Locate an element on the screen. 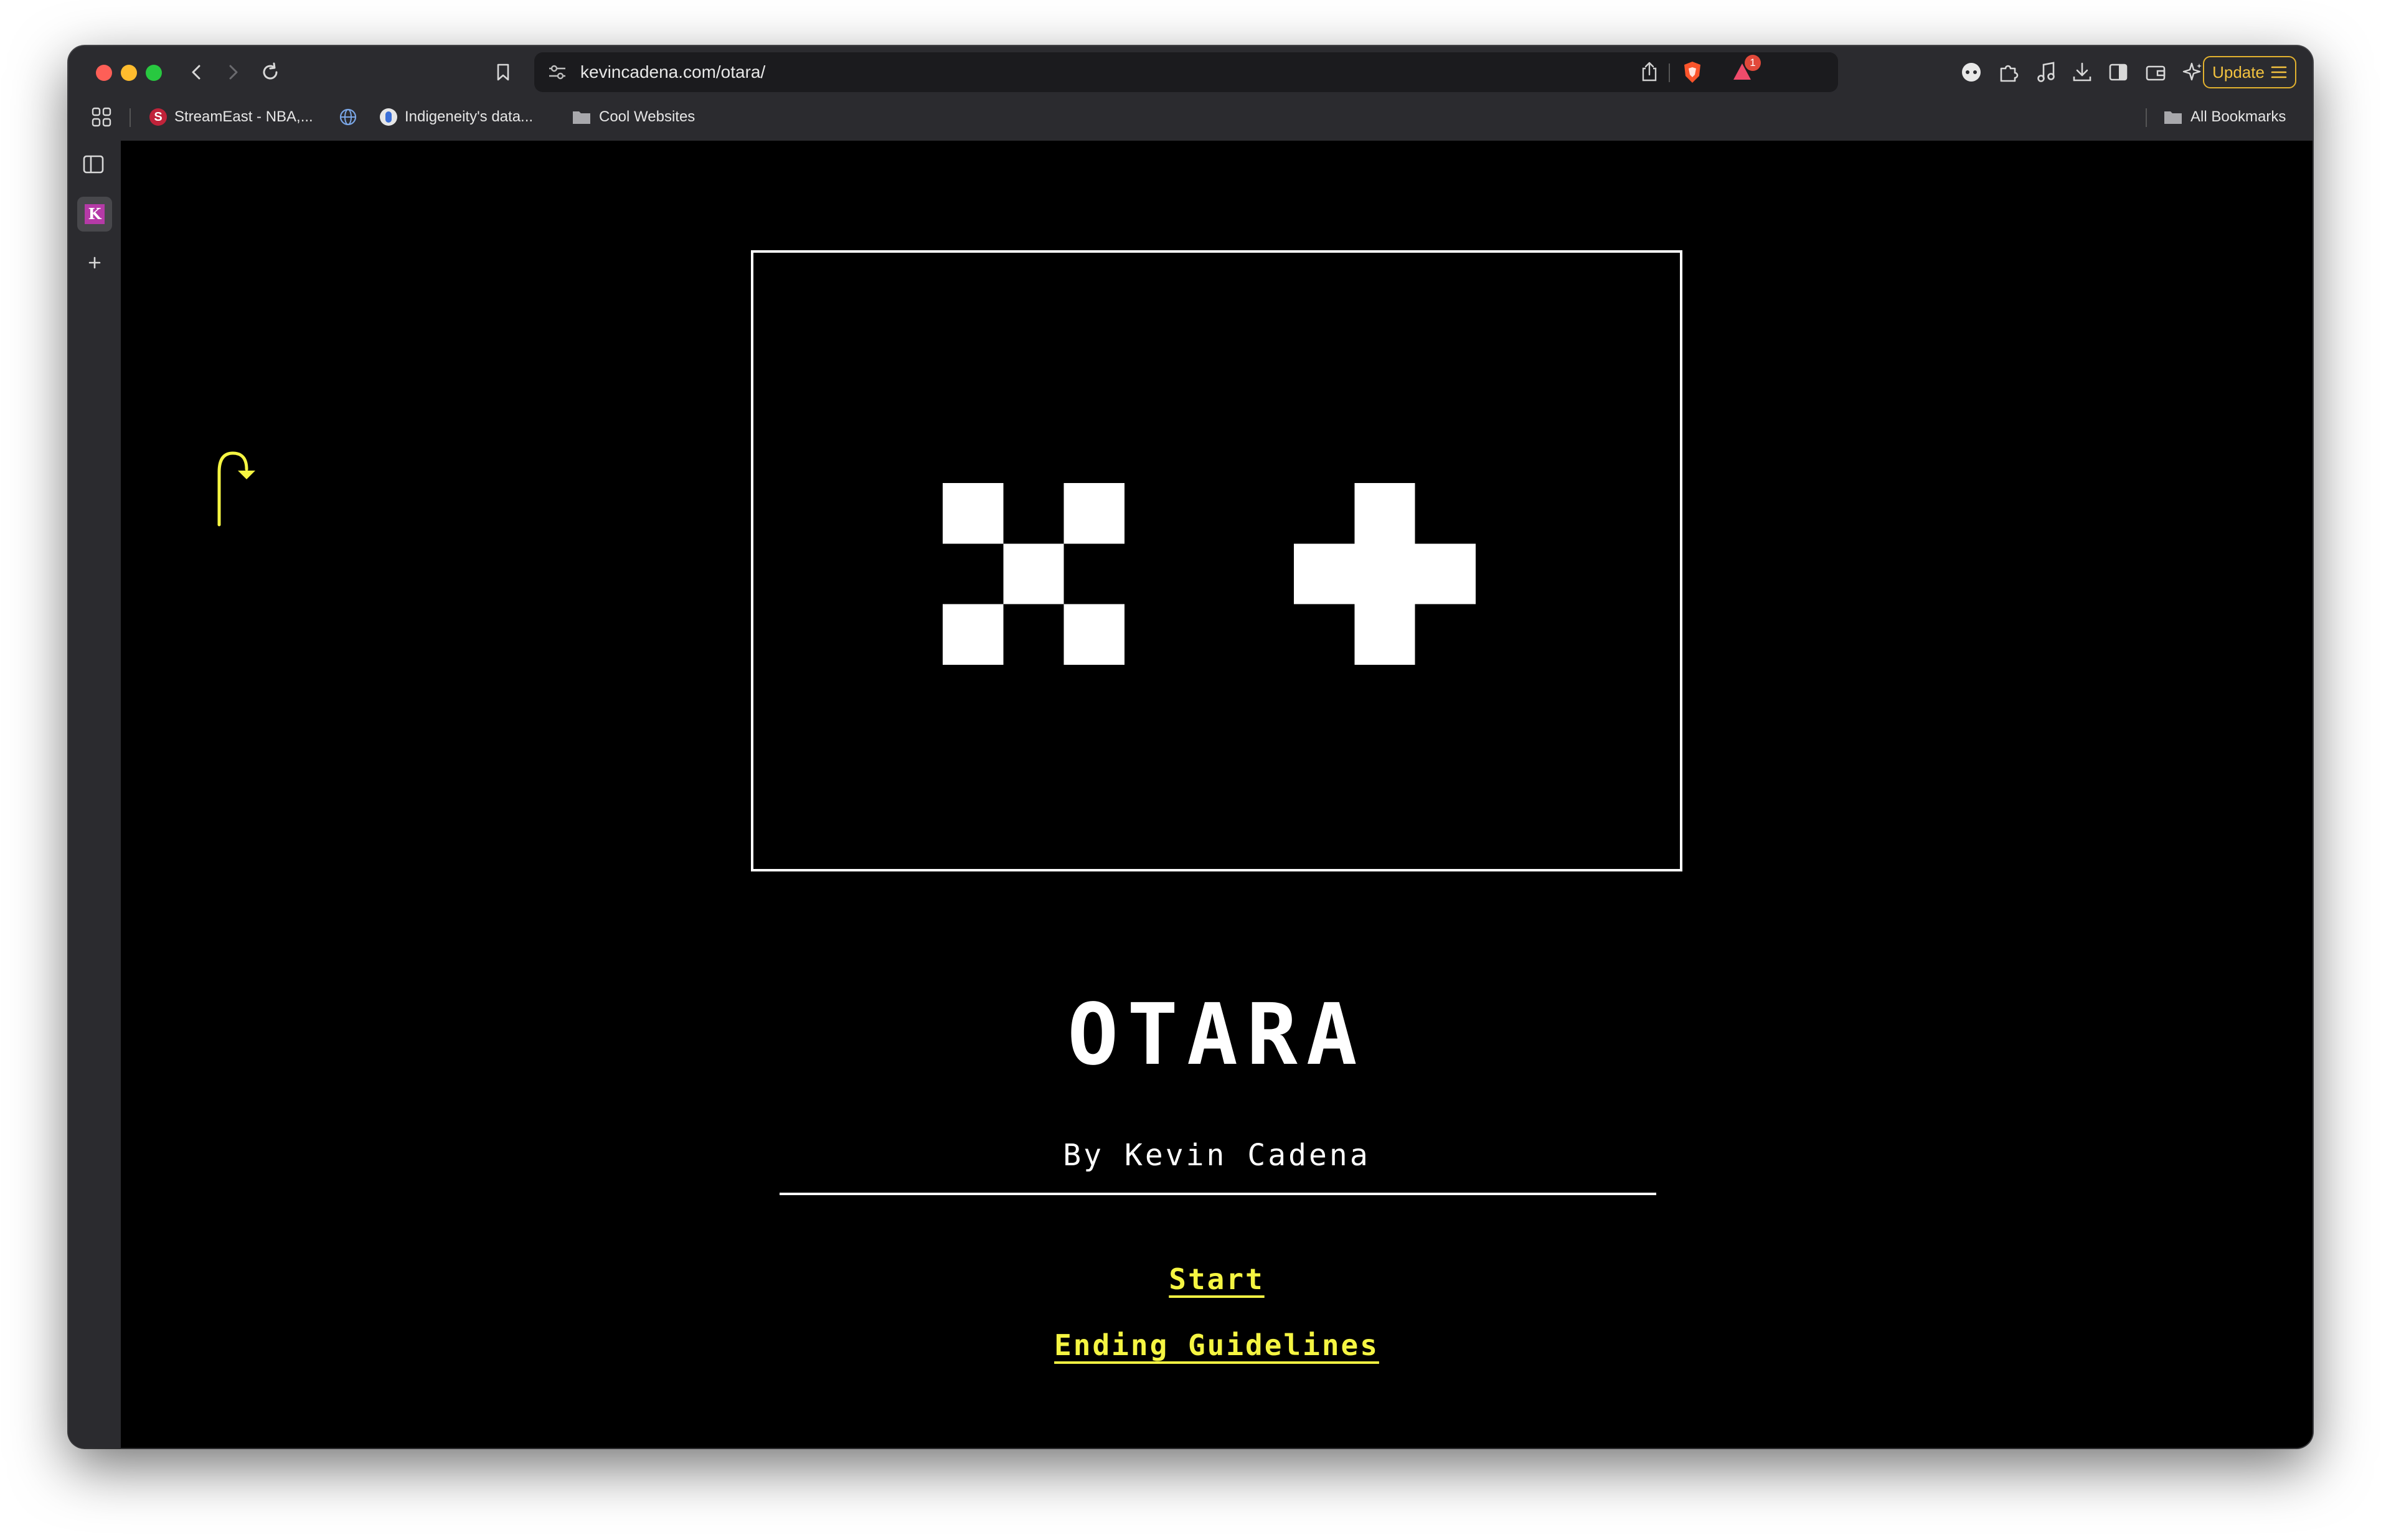  all-bookmarks-button: All Bookmarks is located at coordinates (2224, 117).